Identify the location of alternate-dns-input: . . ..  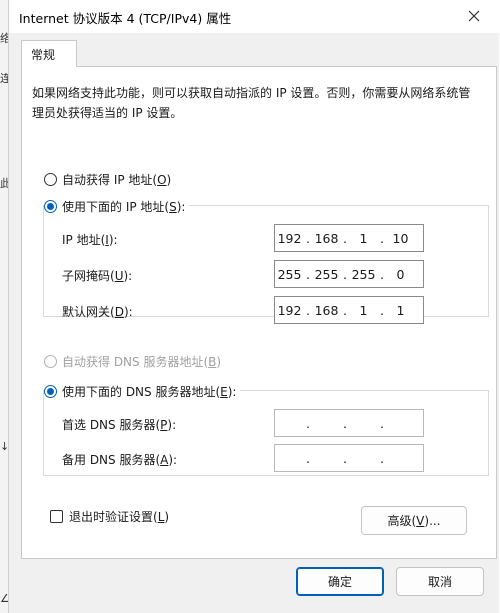
(349, 458).